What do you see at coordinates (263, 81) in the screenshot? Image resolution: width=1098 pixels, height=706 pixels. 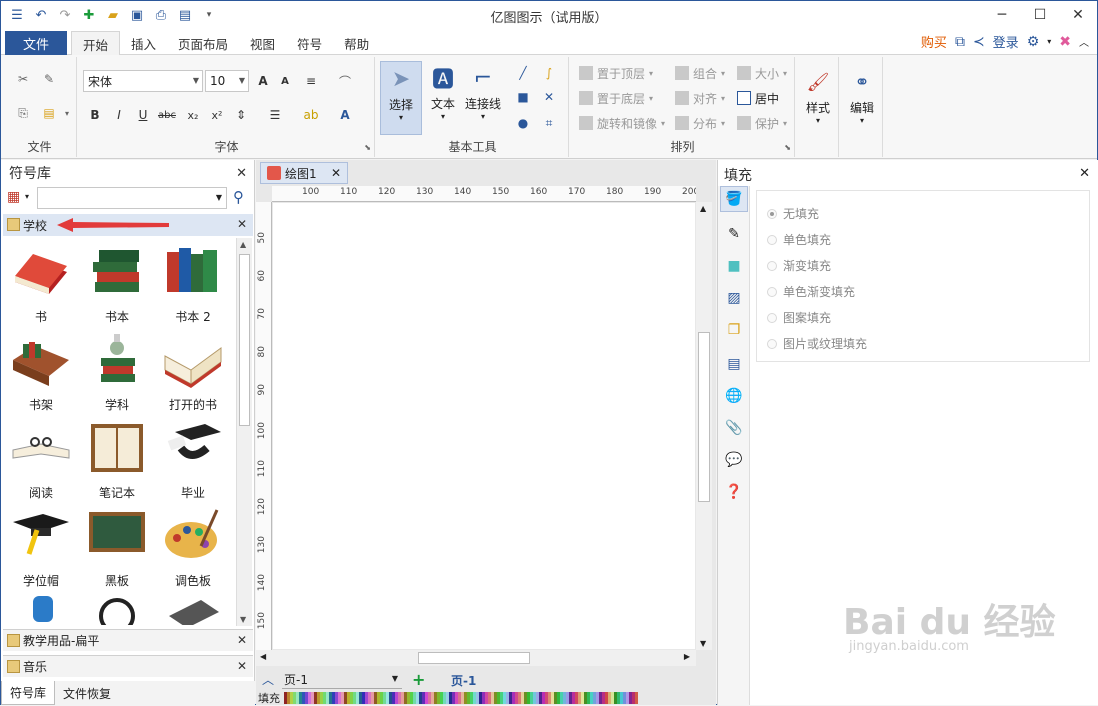 I see `grow-font-icon: A` at bounding box center [263, 81].